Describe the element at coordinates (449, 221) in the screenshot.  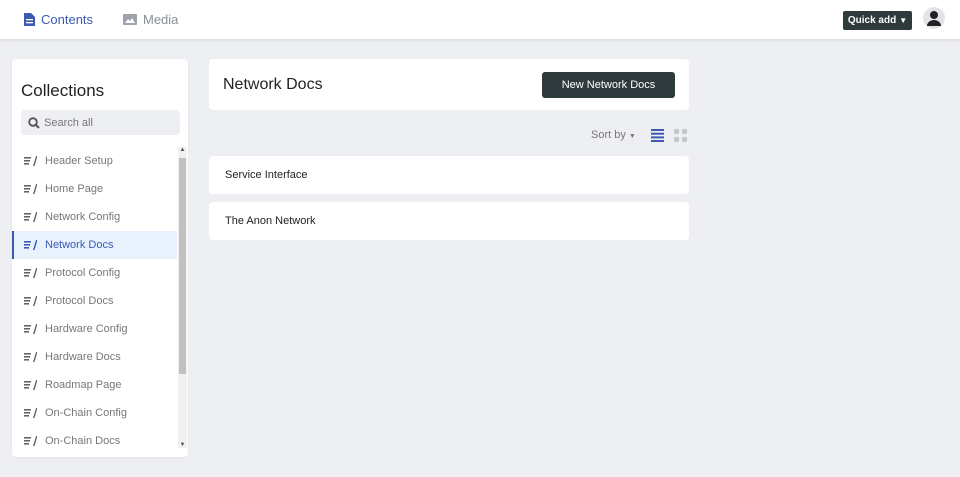
I see `entry-row: The Anon Network` at that location.